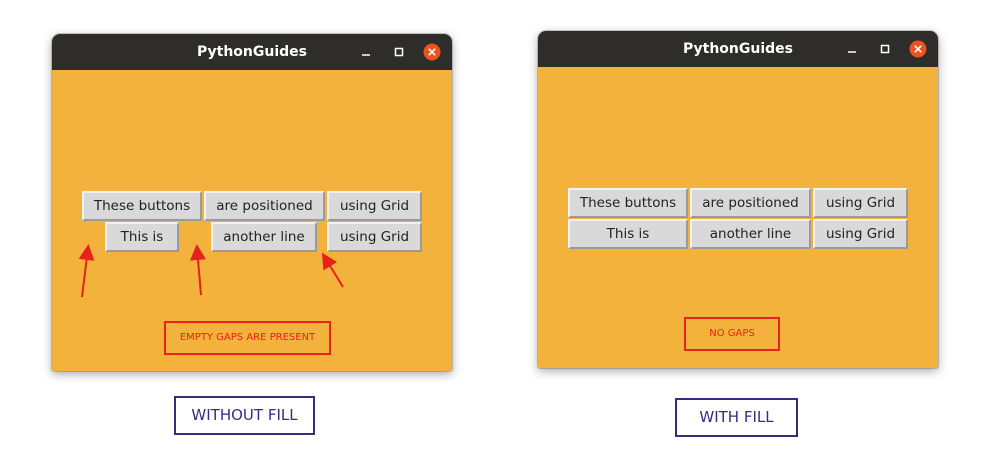  What do you see at coordinates (211, 271) in the screenshot?
I see `annotation-arrows` at bounding box center [211, 271].